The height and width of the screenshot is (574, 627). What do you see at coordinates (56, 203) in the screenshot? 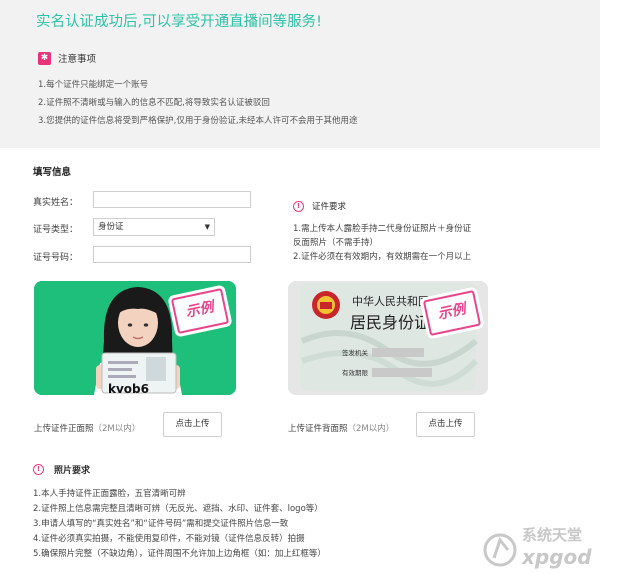
I see `real-name-label: 真实姓名：` at bounding box center [56, 203].